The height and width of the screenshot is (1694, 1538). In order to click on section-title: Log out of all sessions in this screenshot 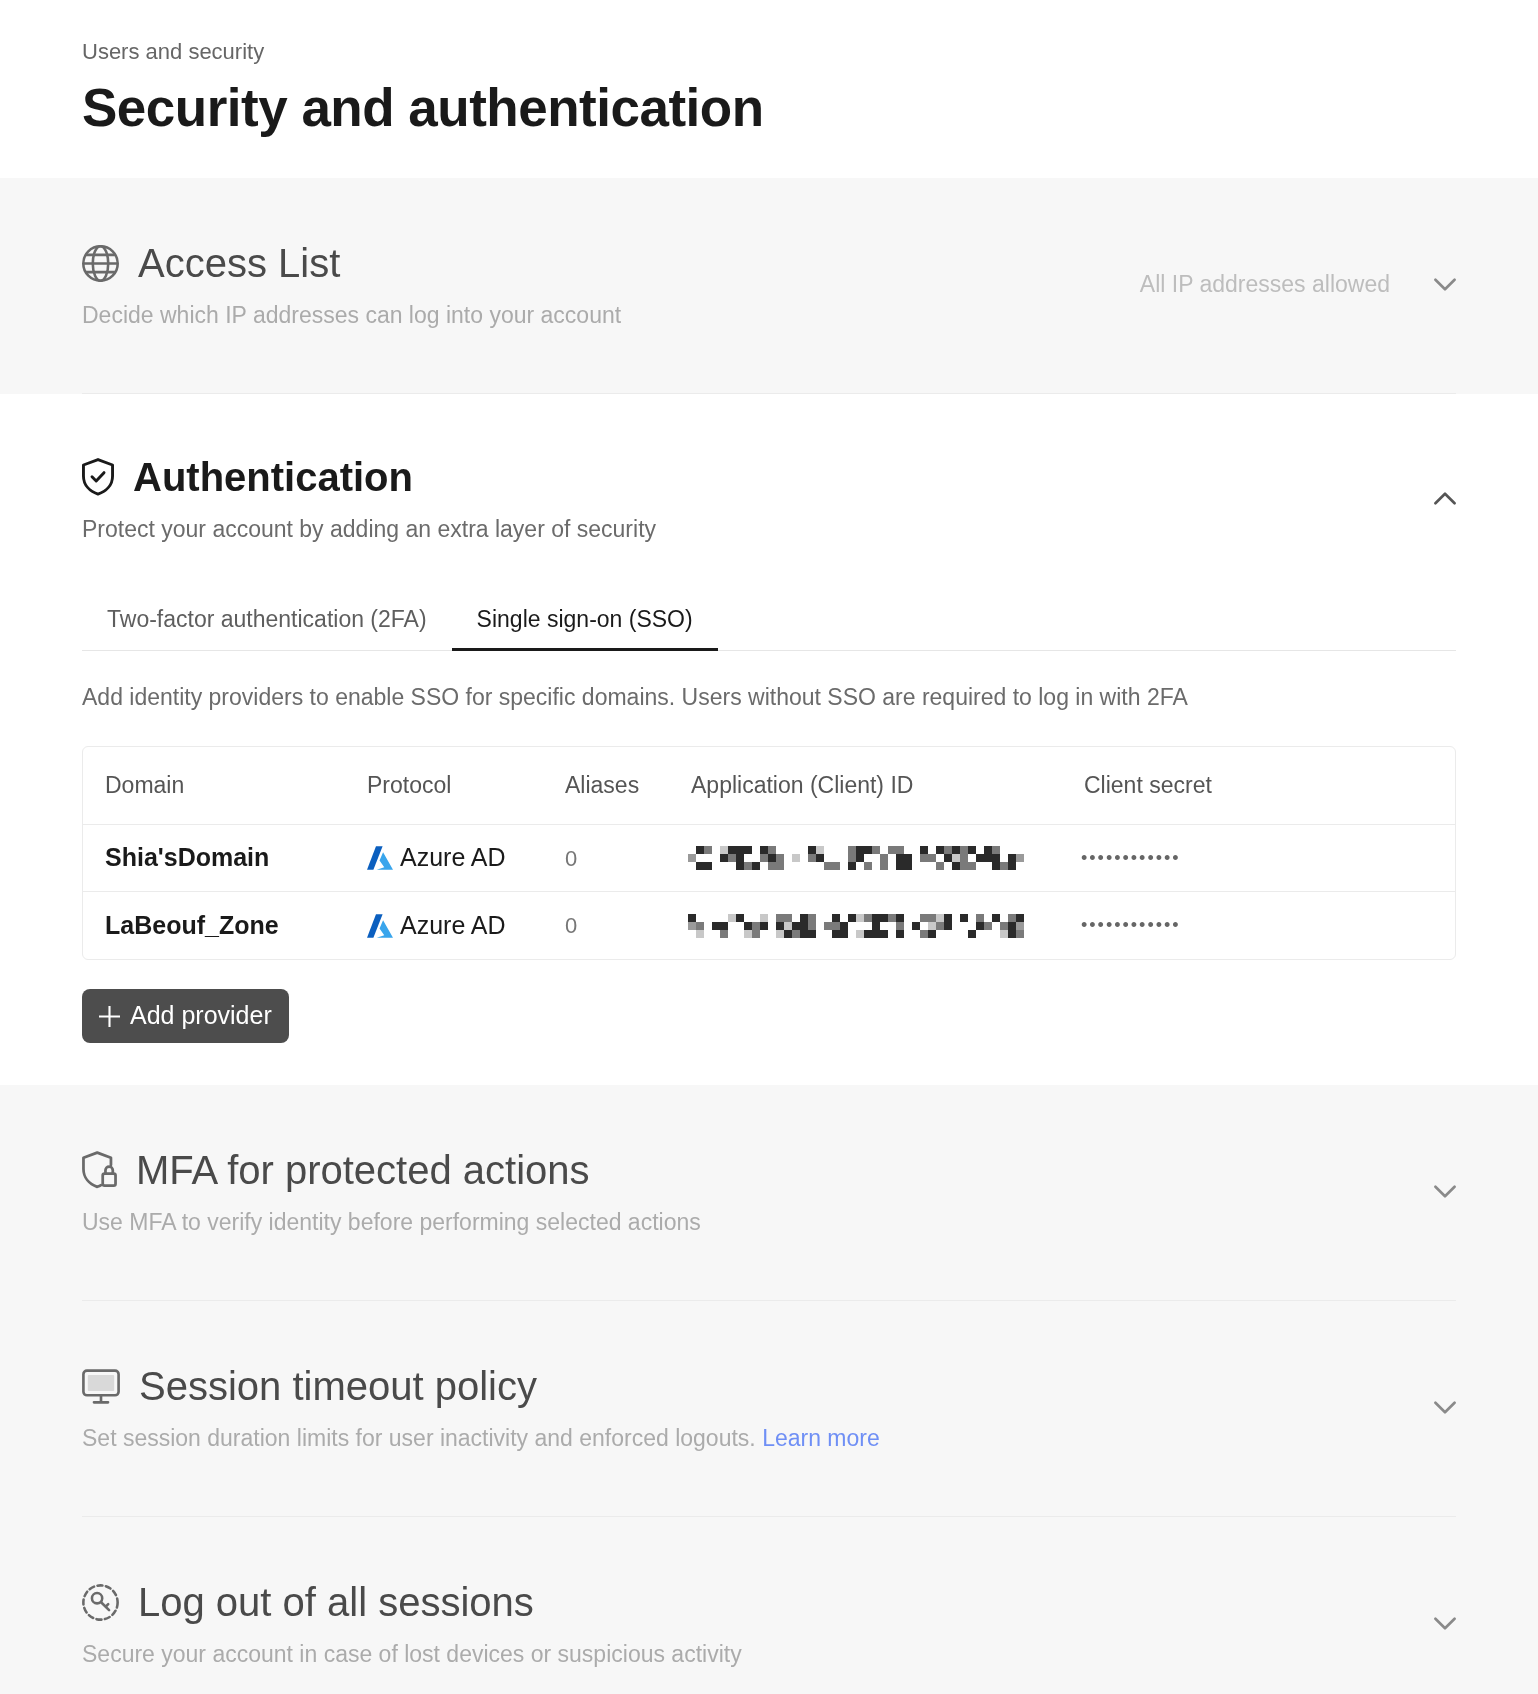, I will do `click(336, 1602)`.